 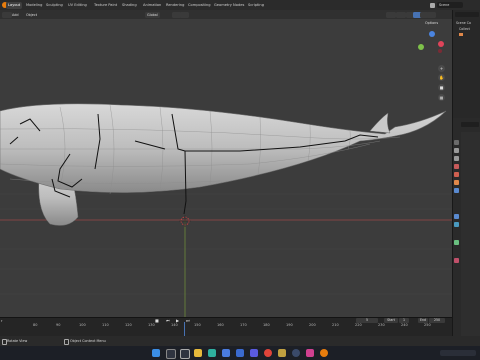 What do you see at coordinates (441, 87) in the screenshot?
I see `camera-view-icon: ■` at bounding box center [441, 87].